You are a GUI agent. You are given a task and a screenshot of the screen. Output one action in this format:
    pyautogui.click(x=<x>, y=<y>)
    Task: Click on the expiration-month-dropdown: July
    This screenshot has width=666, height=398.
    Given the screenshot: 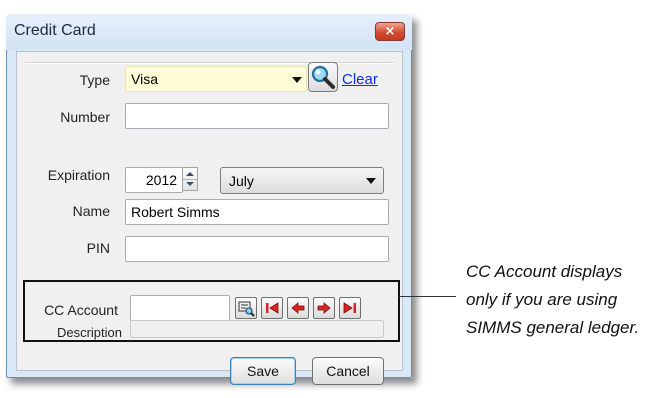 What is the action you would take?
    pyautogui.click(x=302, y=180)
    